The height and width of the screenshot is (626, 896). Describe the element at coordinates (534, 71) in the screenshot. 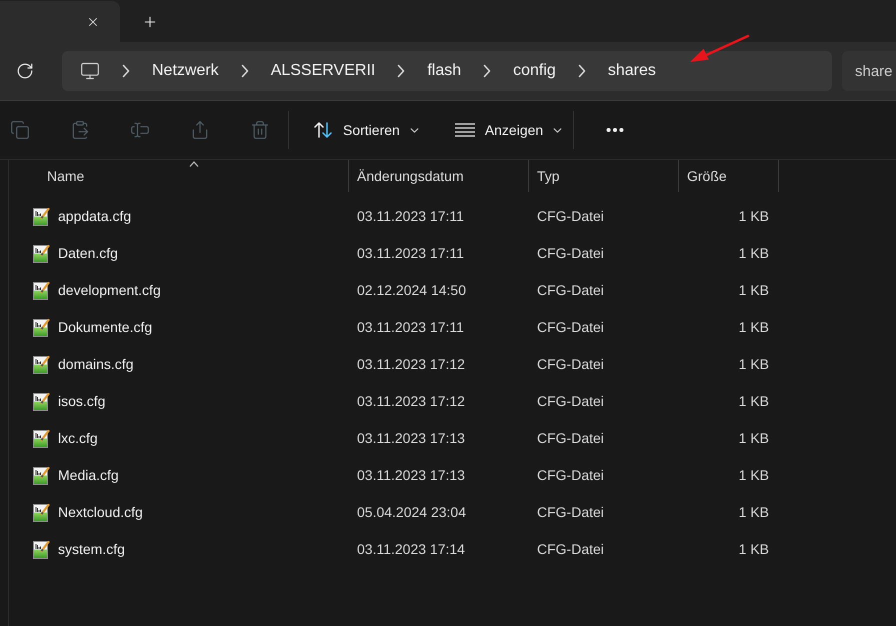

I see `breadcrumb-item: config` at that location.